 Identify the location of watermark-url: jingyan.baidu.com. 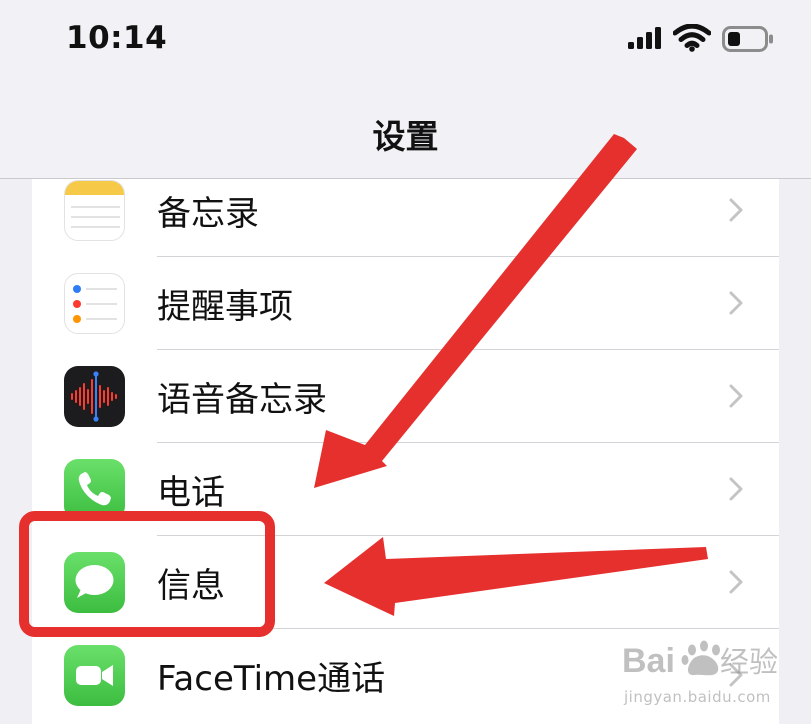
(697, 697).